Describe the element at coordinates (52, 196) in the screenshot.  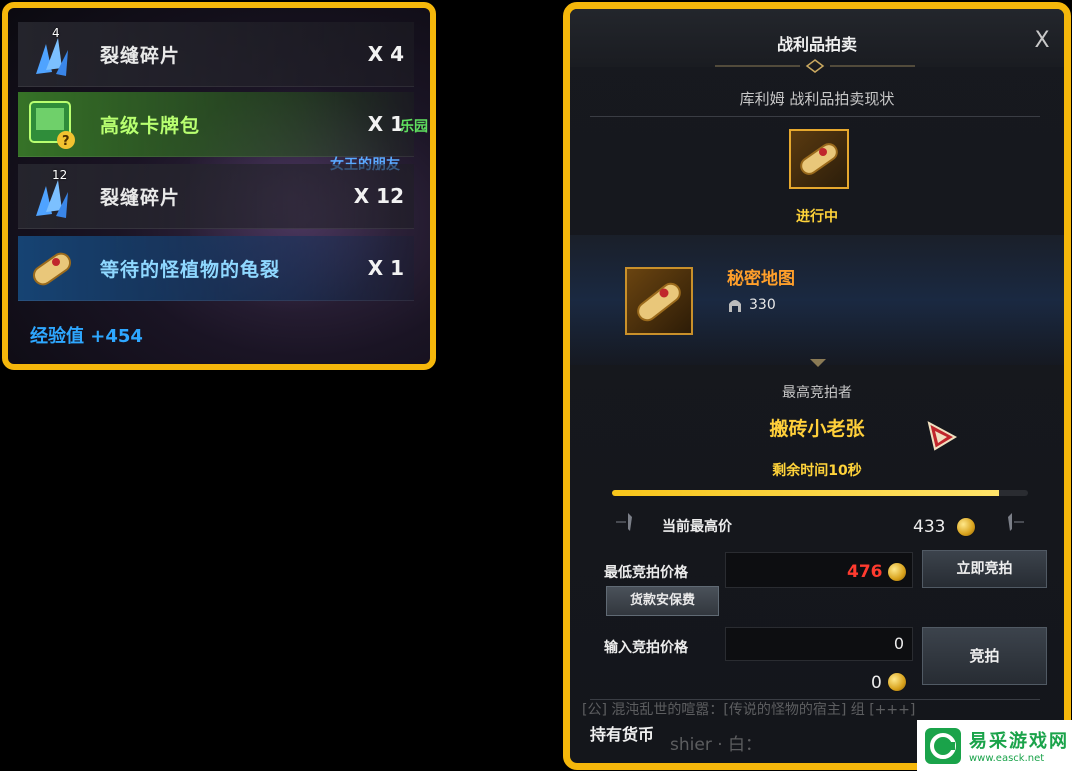
I see `crystal-shard-icon: 12` at that location.